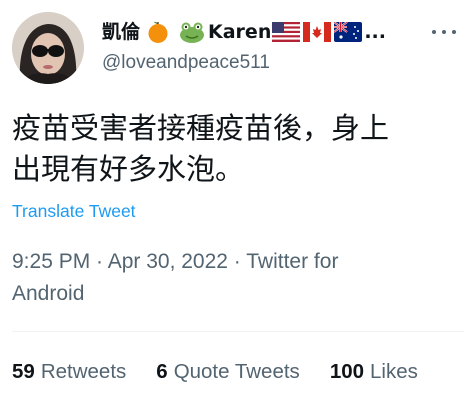 The image size is (476, 408). I want to click on display-name: 凱倫, so click(121, 32).